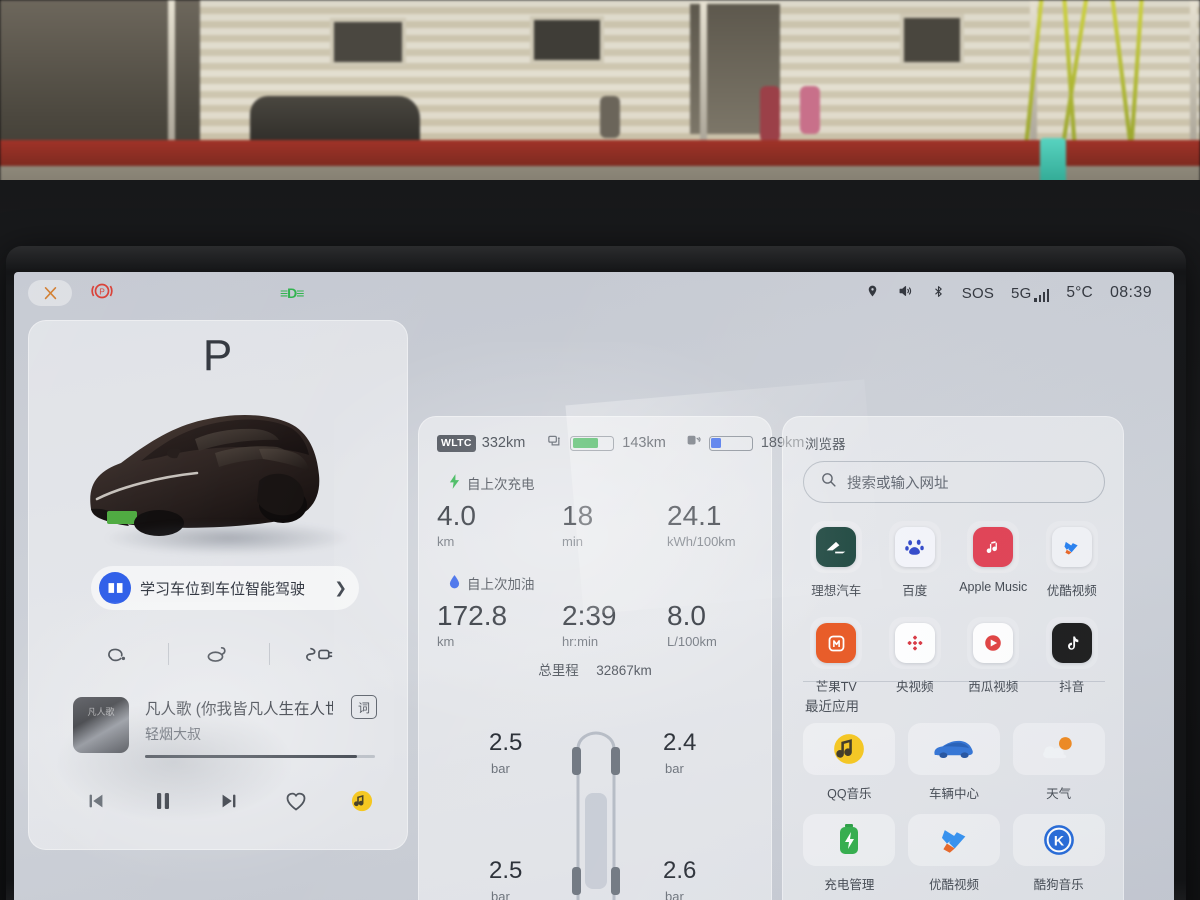 The height and width of the screenshot is (900, 1200). I want to click on charging-management-icon, so click(849, 839).